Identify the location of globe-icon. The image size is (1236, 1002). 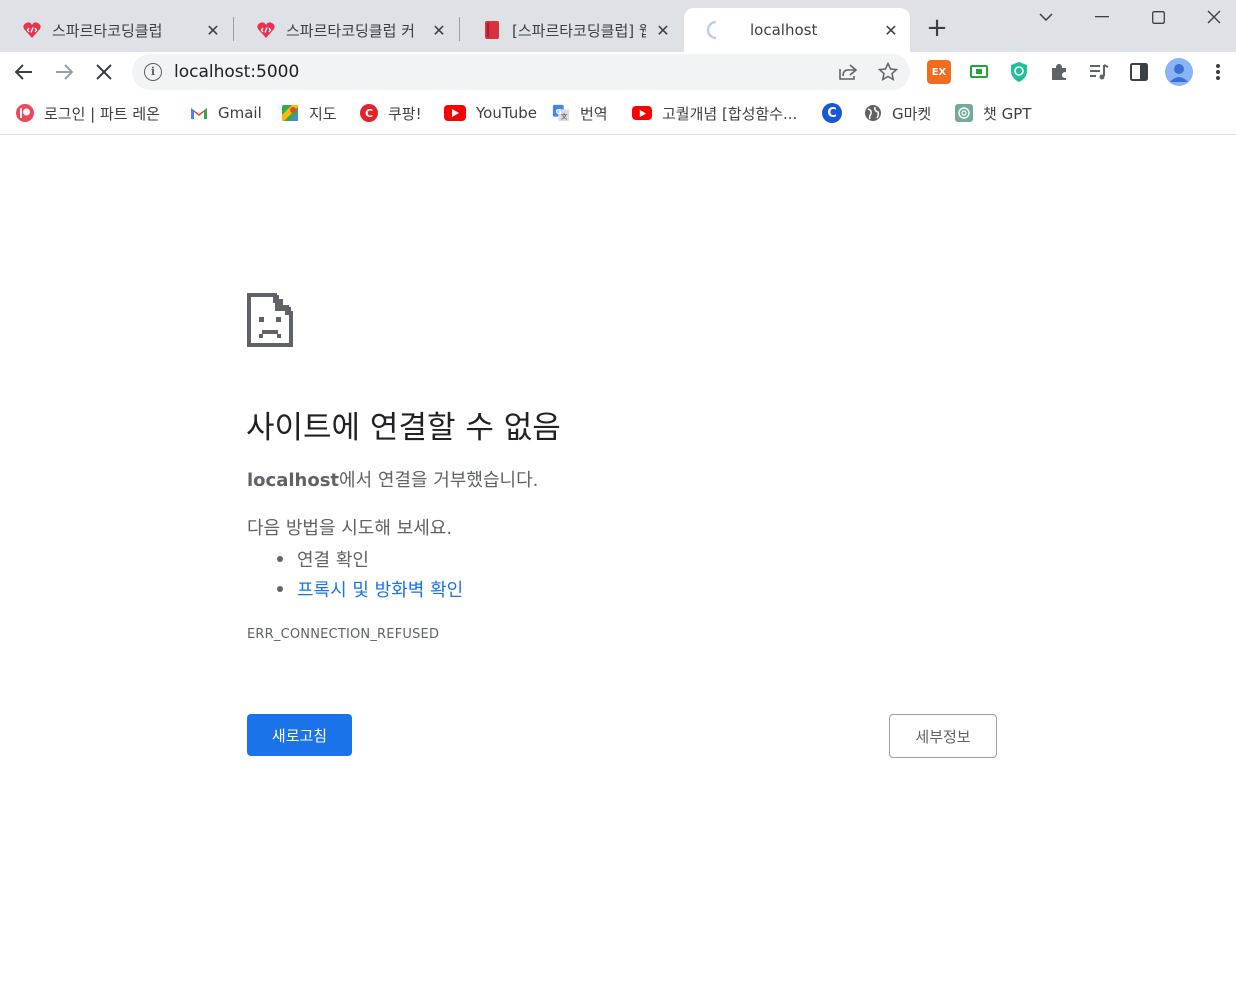
(873, 113).